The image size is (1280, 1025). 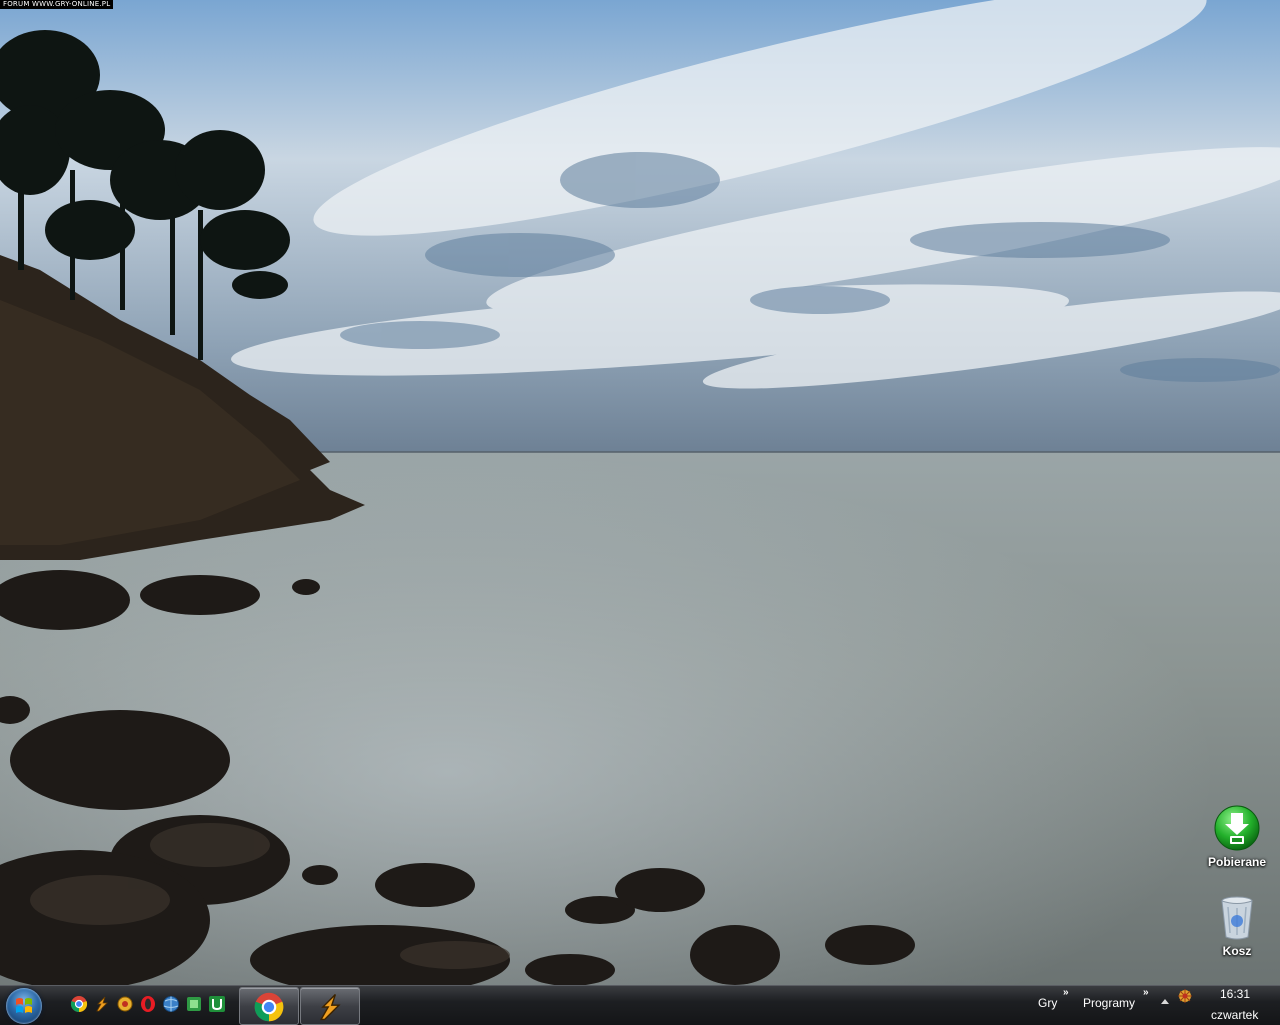 What do you see at coordinates (1234, 1015) in the screenshot?
I see `clock-day: czwartek` at bounding box center [1234, 1015].